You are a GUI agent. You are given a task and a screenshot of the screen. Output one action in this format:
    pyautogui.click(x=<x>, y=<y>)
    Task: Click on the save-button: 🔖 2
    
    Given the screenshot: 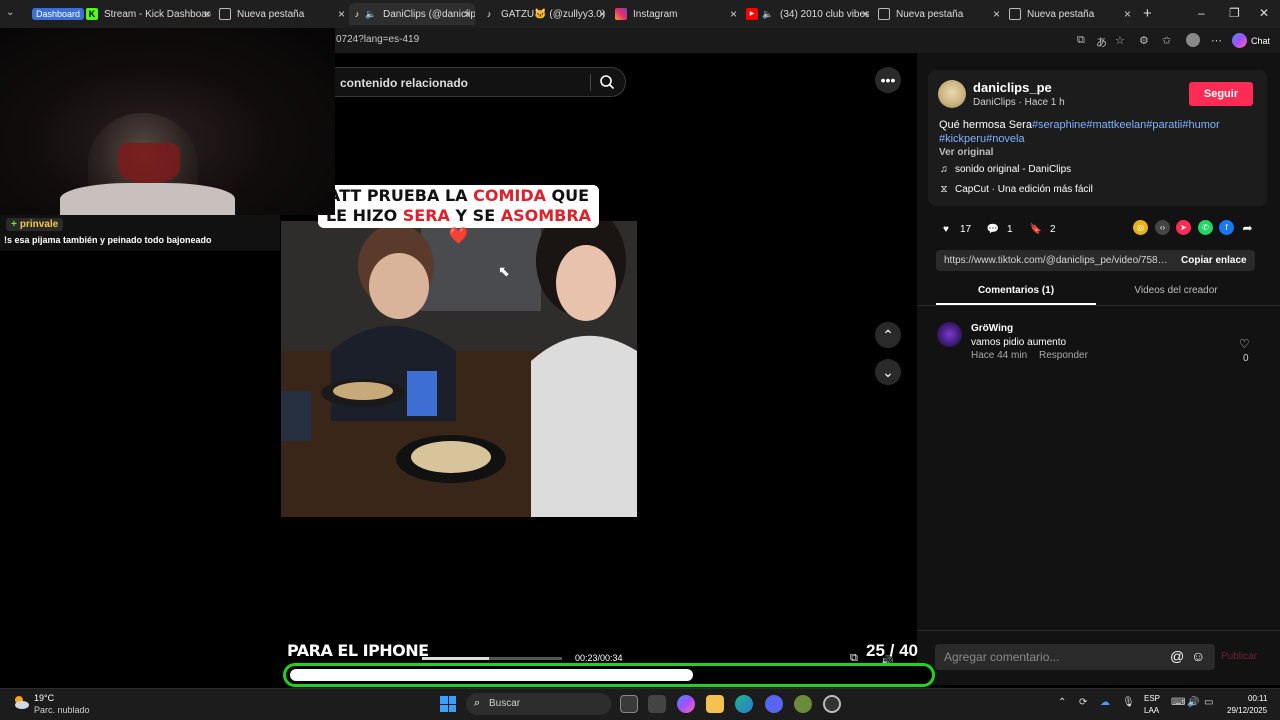 What is the action you would take?
    pyautogui.click(x=1042, y=229)
    